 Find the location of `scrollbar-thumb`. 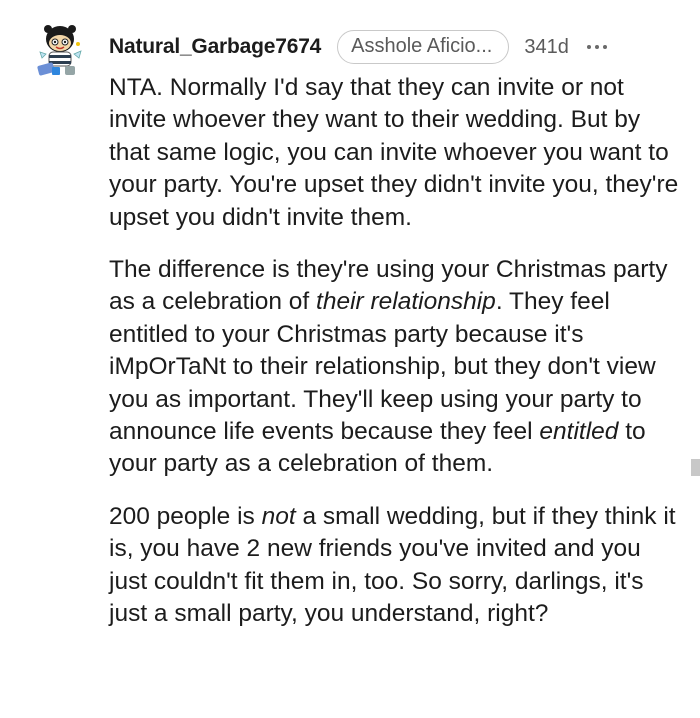

scrollbar-thumb is located at coordinates (695, 467).